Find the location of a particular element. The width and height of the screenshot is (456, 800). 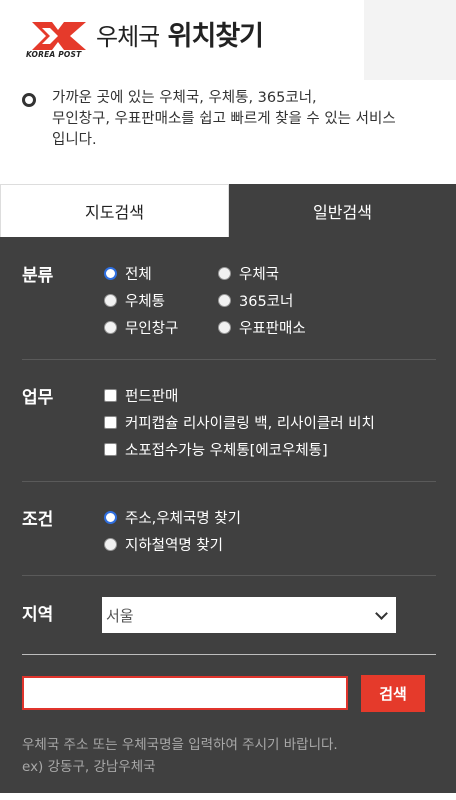

option-label: 지하철역명 찾기 is located at coordinates (174, 546).